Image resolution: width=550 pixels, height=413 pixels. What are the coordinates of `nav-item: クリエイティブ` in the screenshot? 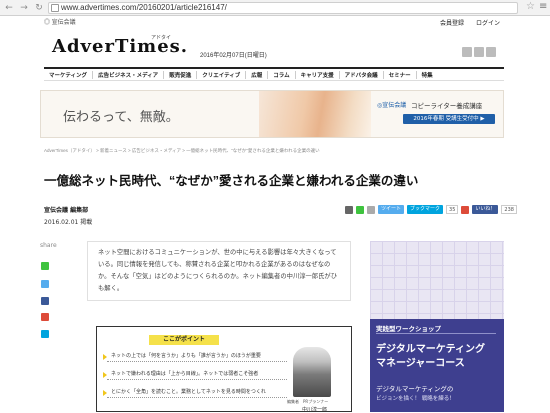 It's located at (222, 74).